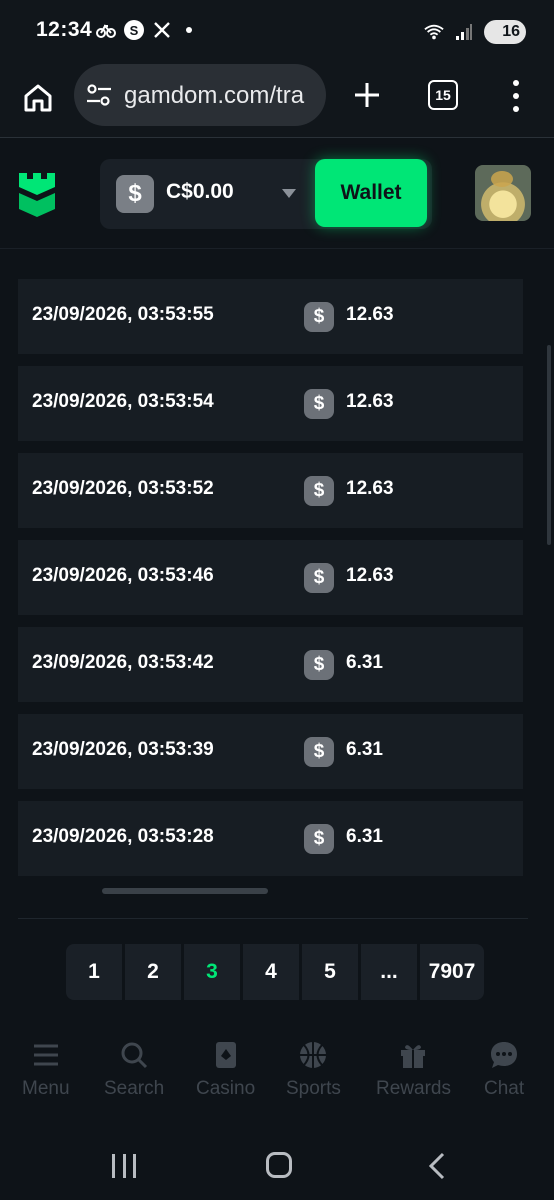  Describe the element at coordinates (134, 1070) in the screenshot. I see `nav-search: Search` at that location.